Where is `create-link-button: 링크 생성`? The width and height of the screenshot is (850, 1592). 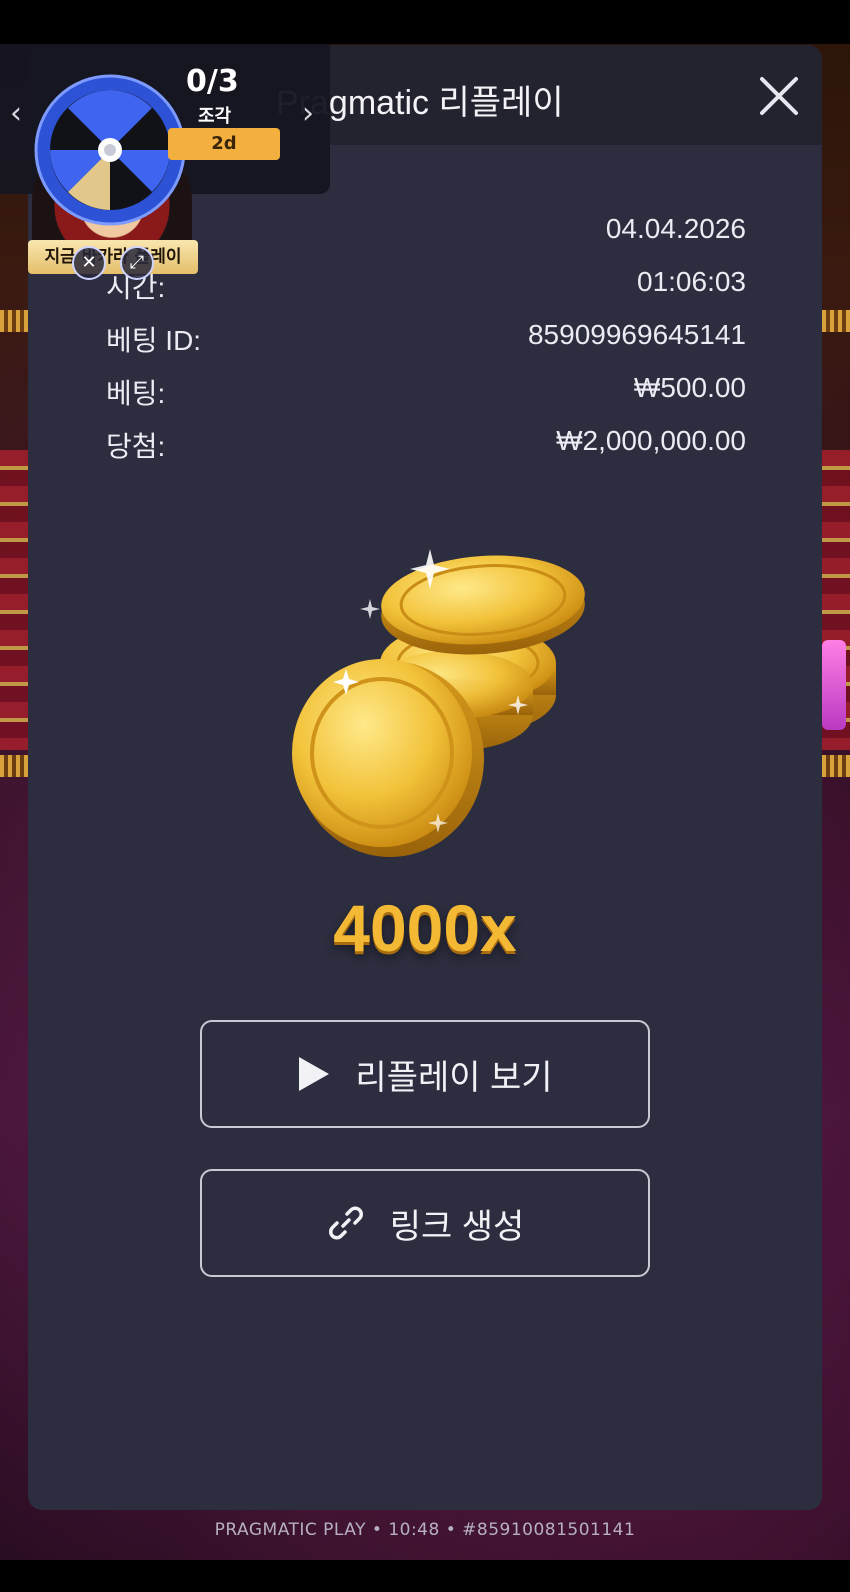
create-link-button: 링크 생성 is located at coordinates (425, 1223).